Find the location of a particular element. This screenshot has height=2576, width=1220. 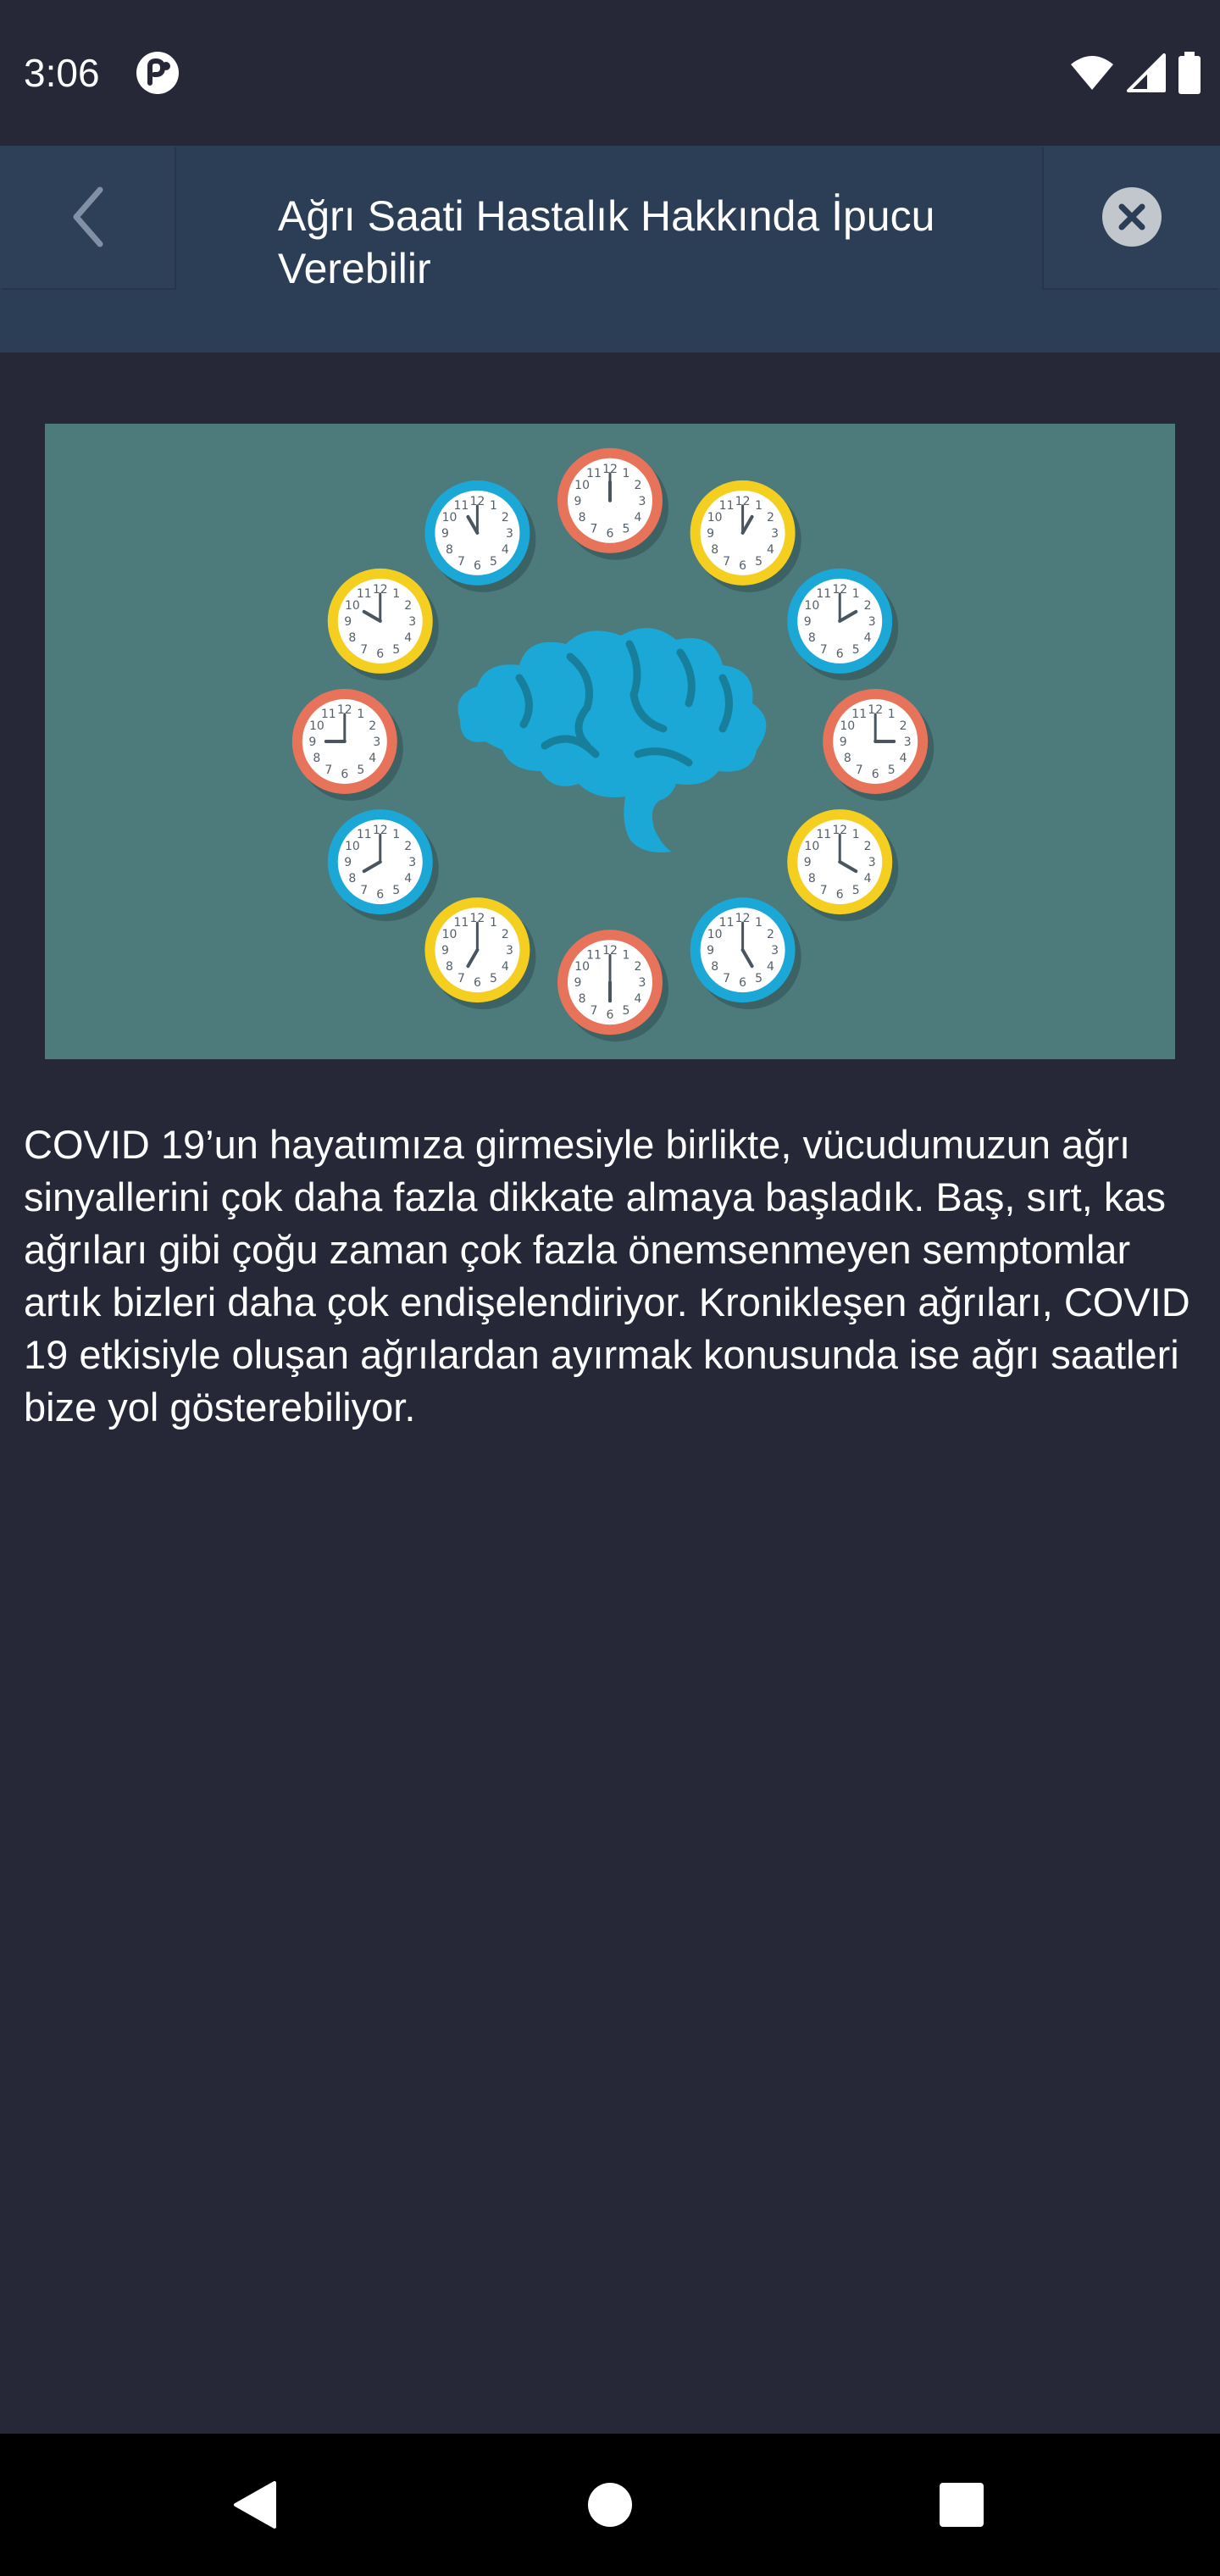

cellular-signal-icon is located at coordinates (1146, 72).